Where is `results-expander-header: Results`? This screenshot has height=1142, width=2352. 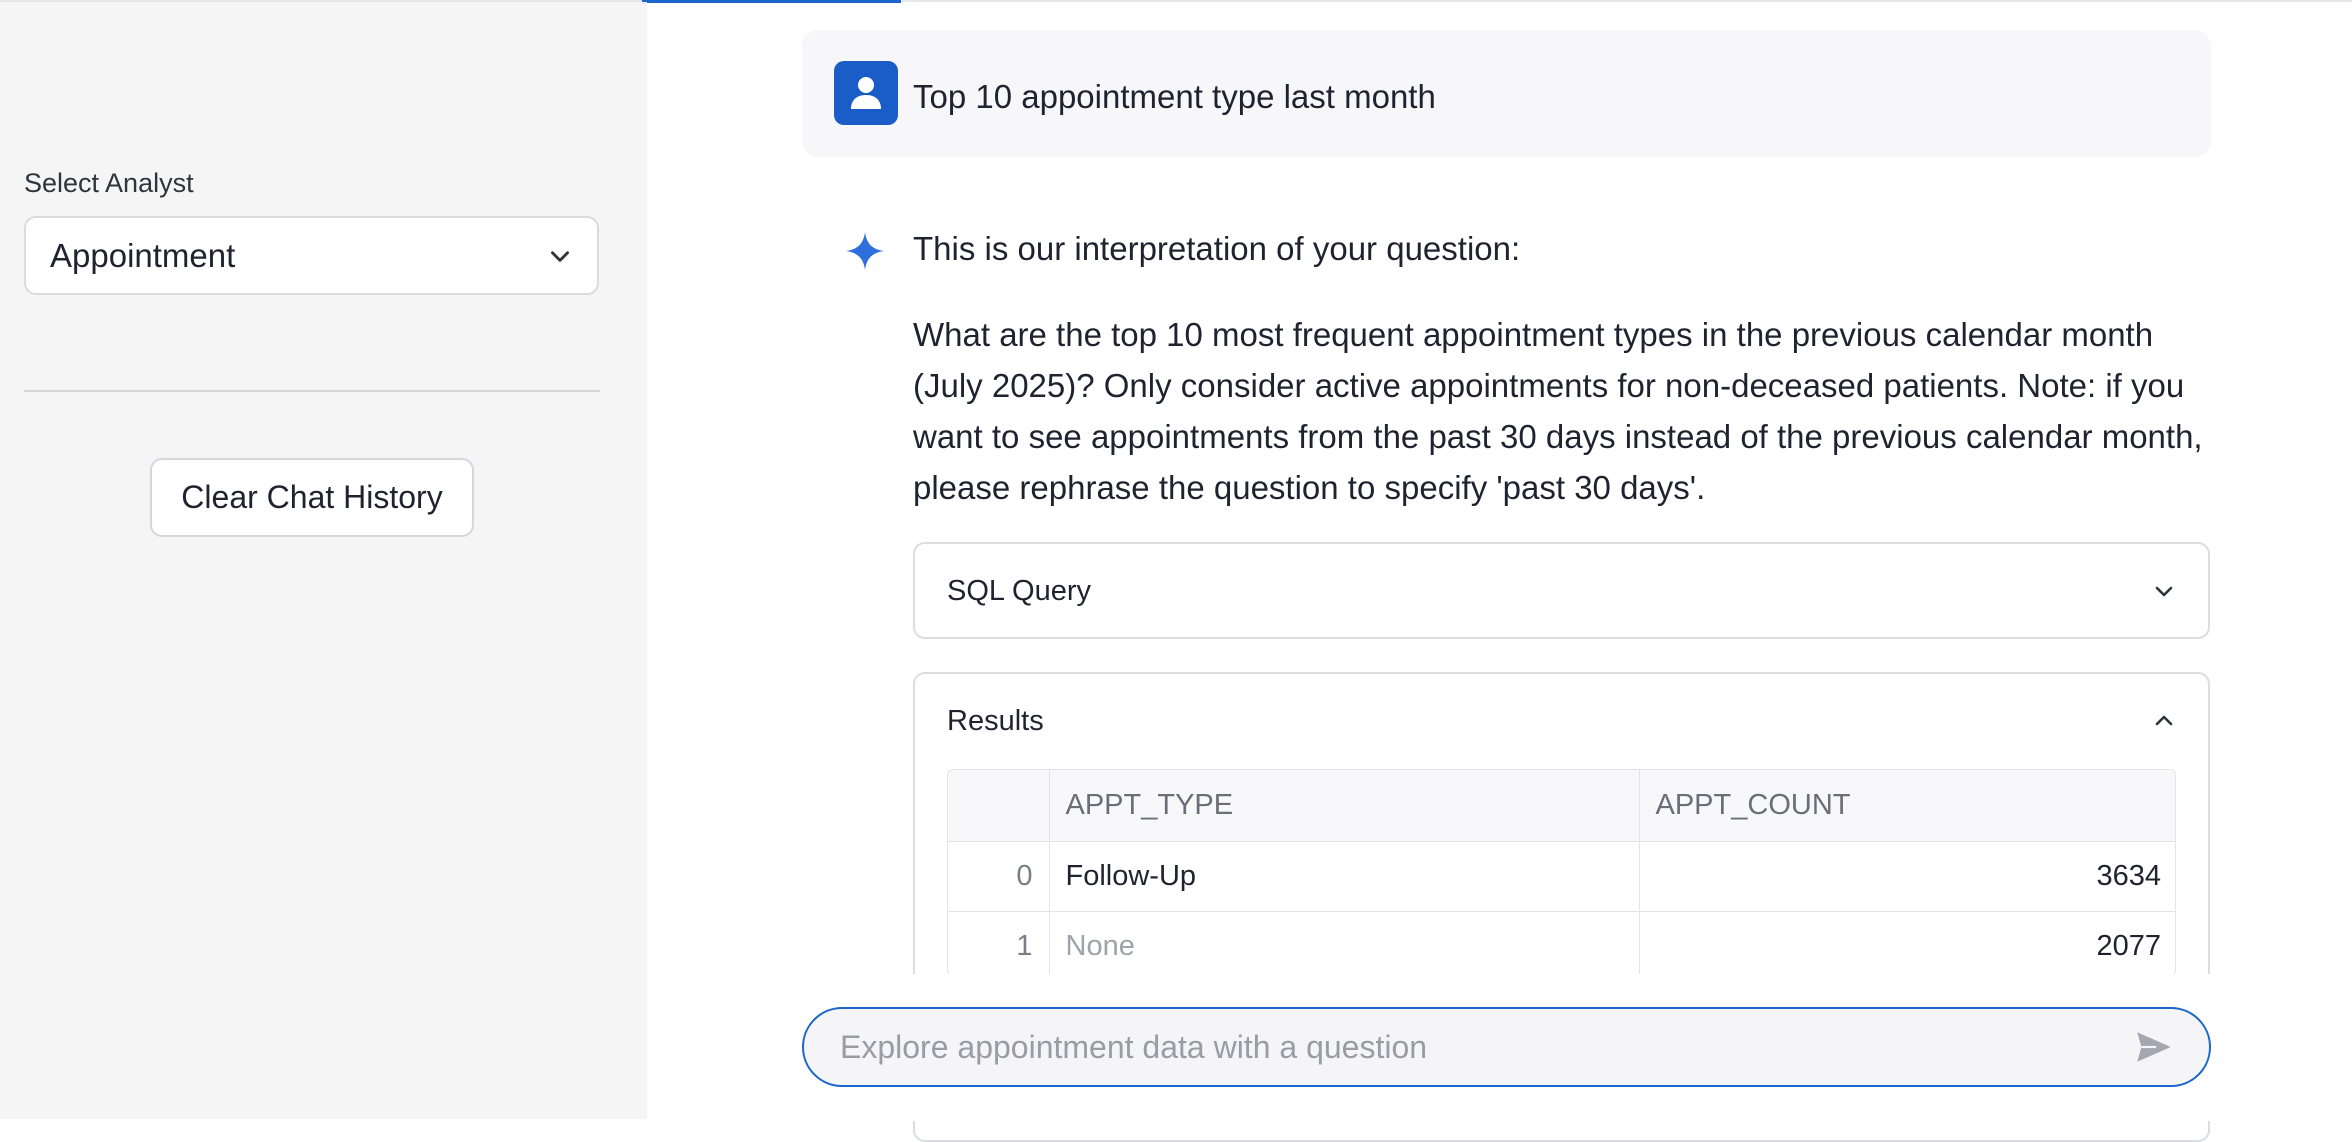
results-expander-header: Results is located at coordinates (1561, 721).